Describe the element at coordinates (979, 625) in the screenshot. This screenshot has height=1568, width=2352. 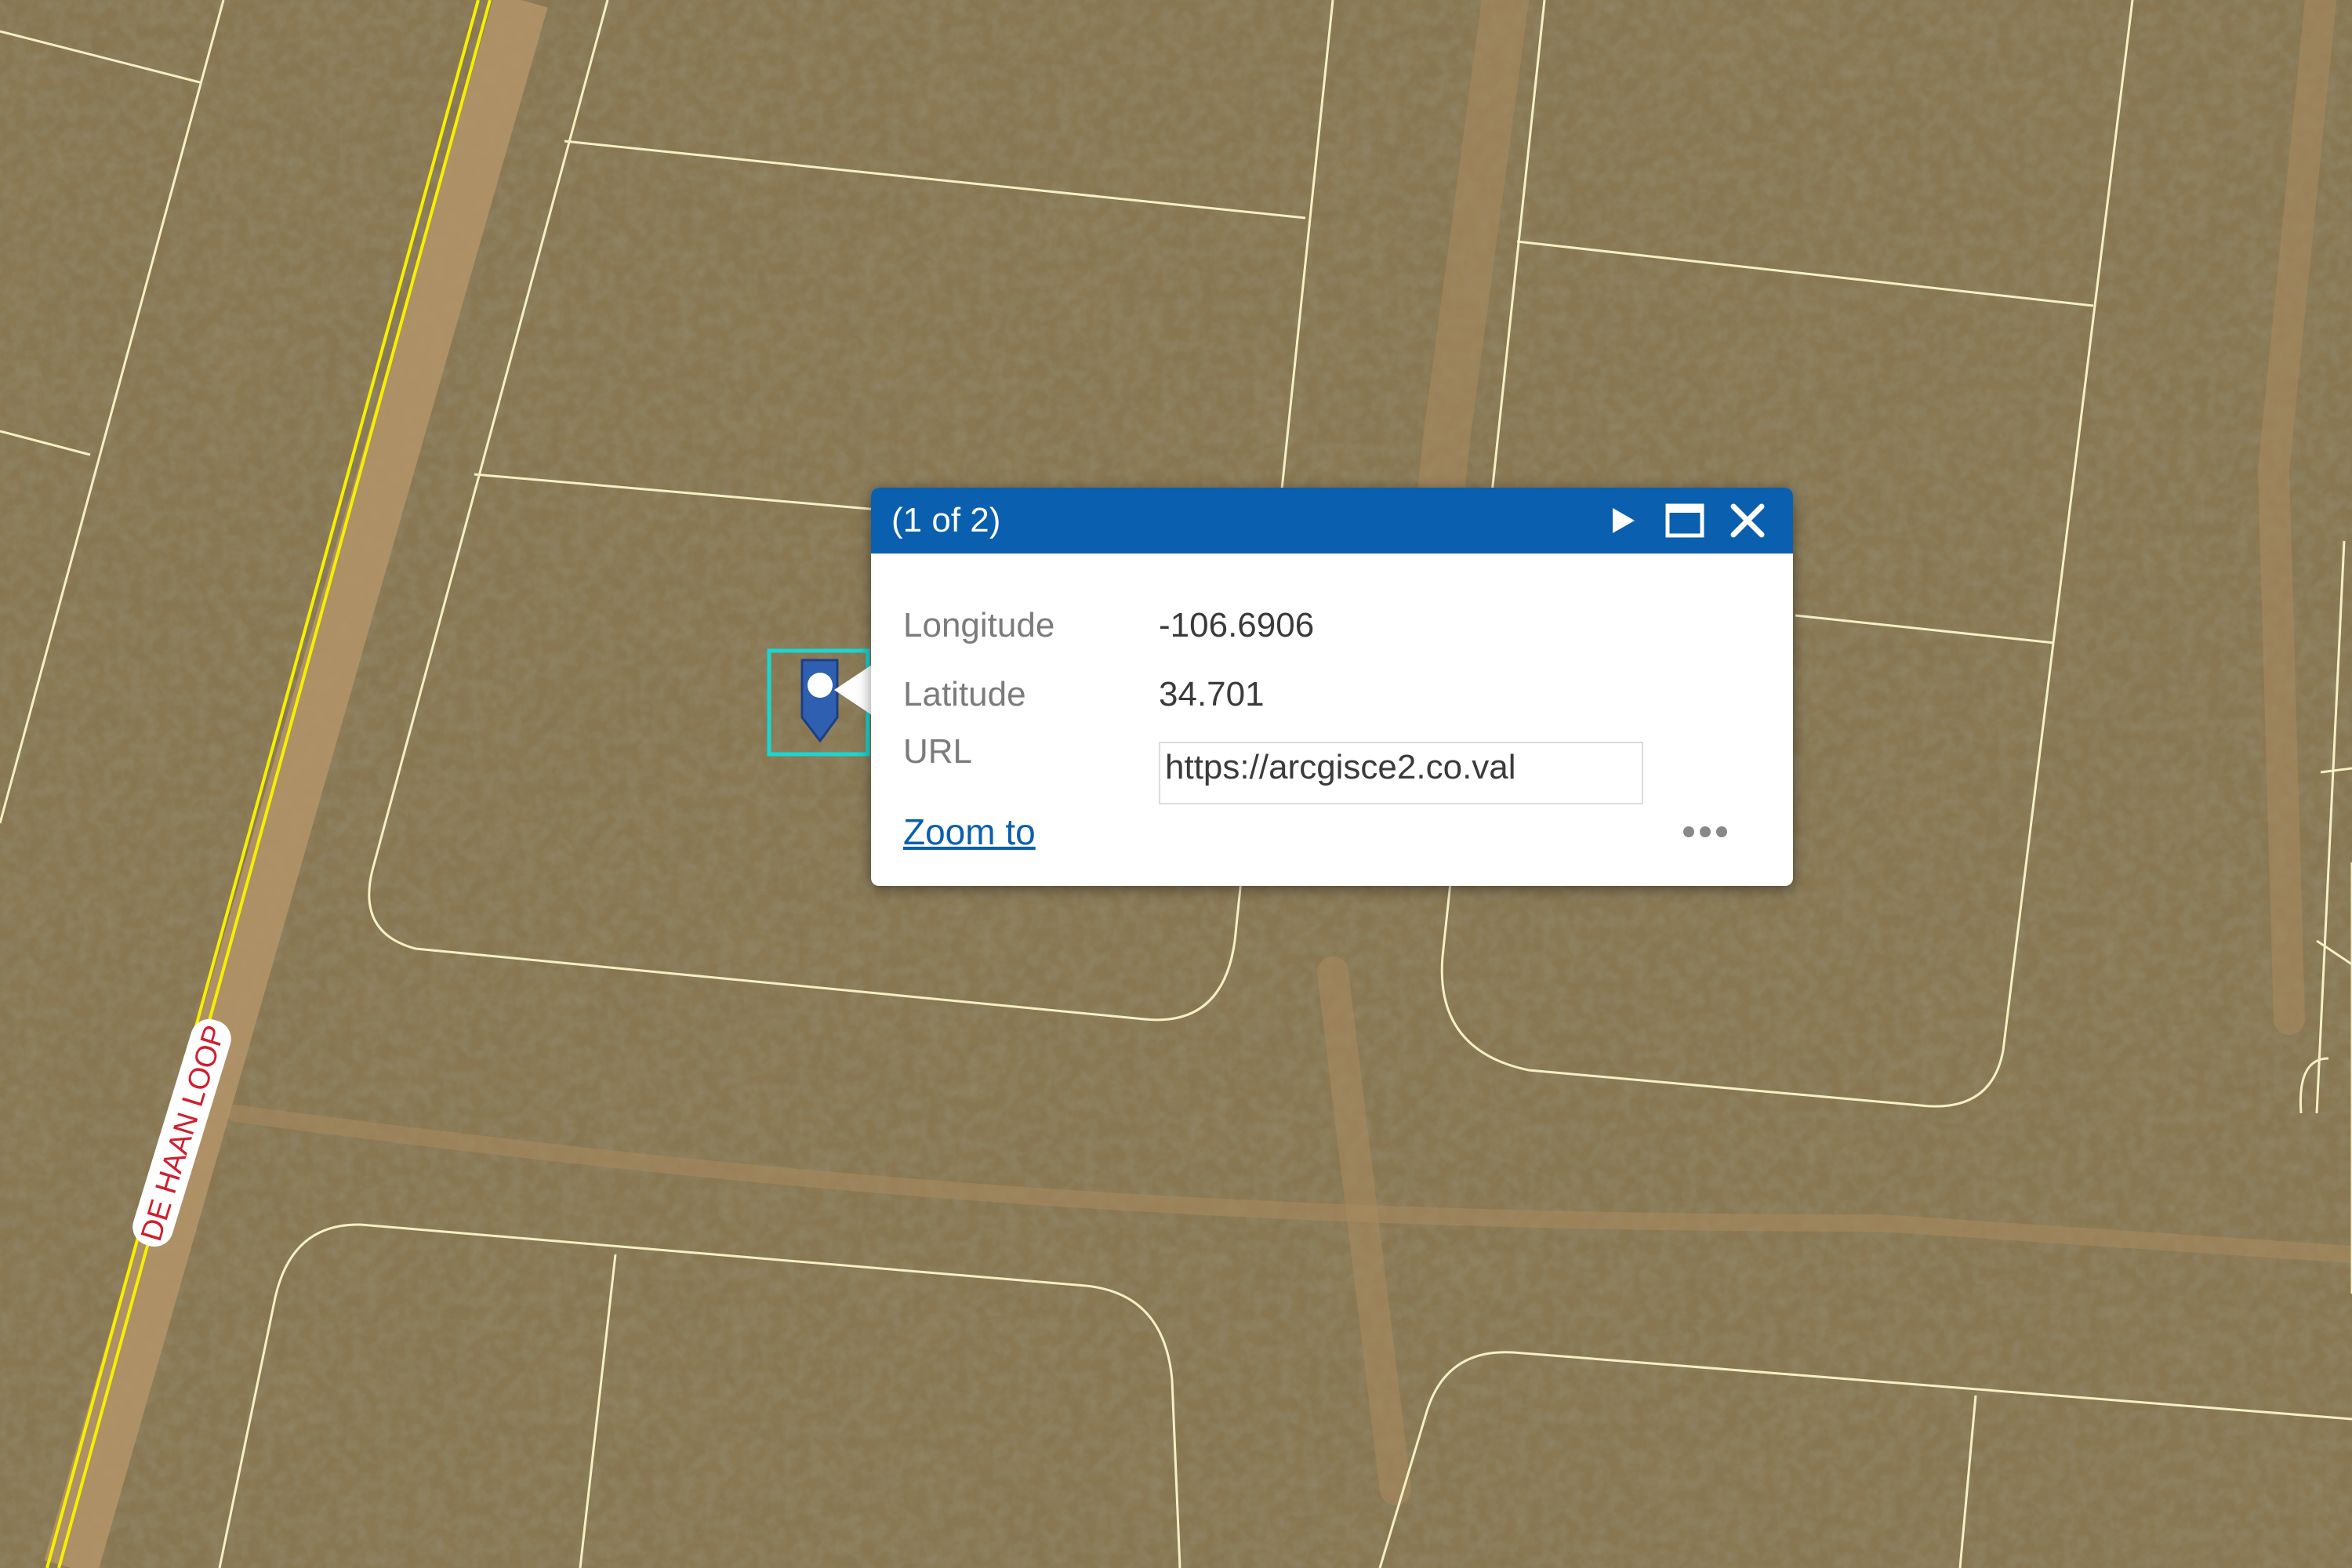
I see `longitude-label: Longitude` at that location.